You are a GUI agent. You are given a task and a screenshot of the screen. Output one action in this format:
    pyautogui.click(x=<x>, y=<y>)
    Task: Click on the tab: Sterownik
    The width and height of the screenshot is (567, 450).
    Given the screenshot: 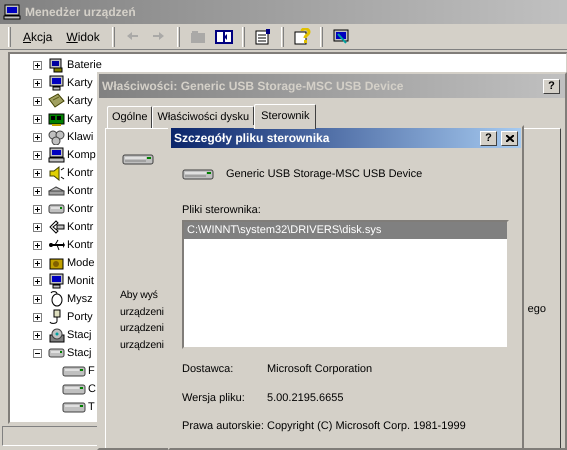 What is the action you would take?
    pyautogui.click(x=285, y=116)
    